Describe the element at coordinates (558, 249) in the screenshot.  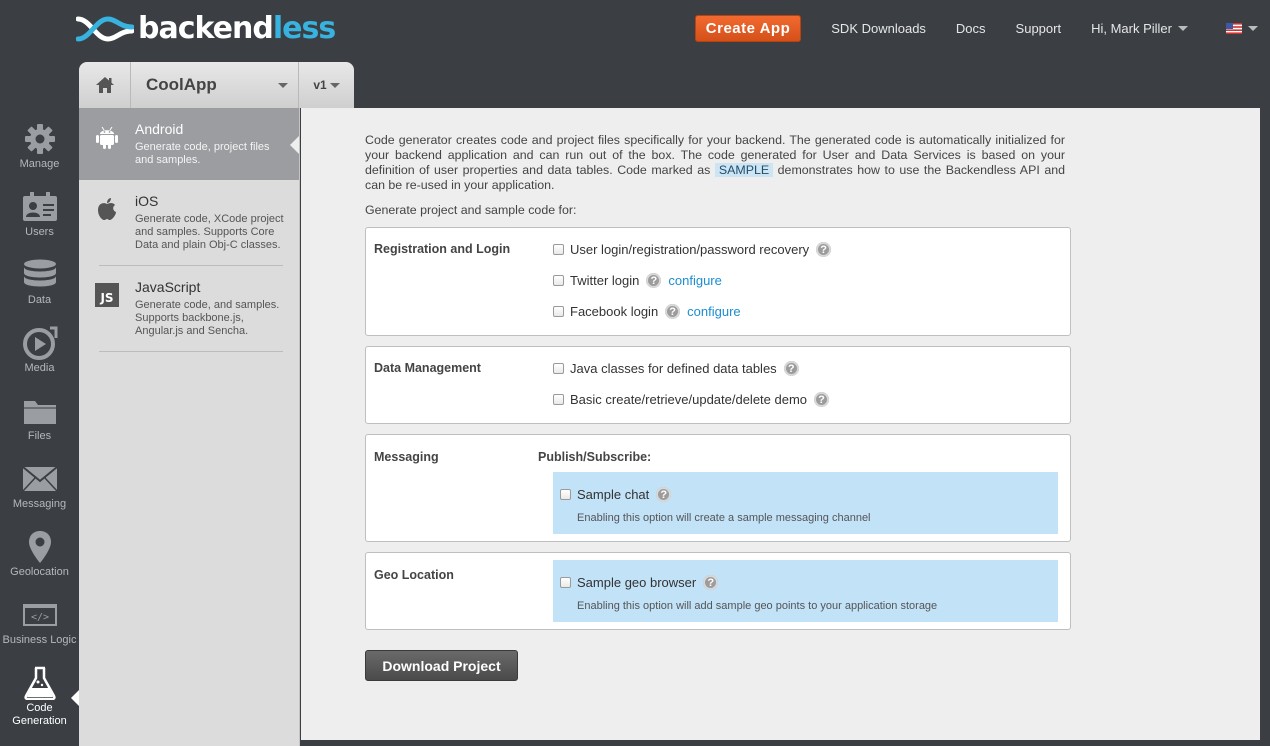
I see `user-login-checkbox` at that location.